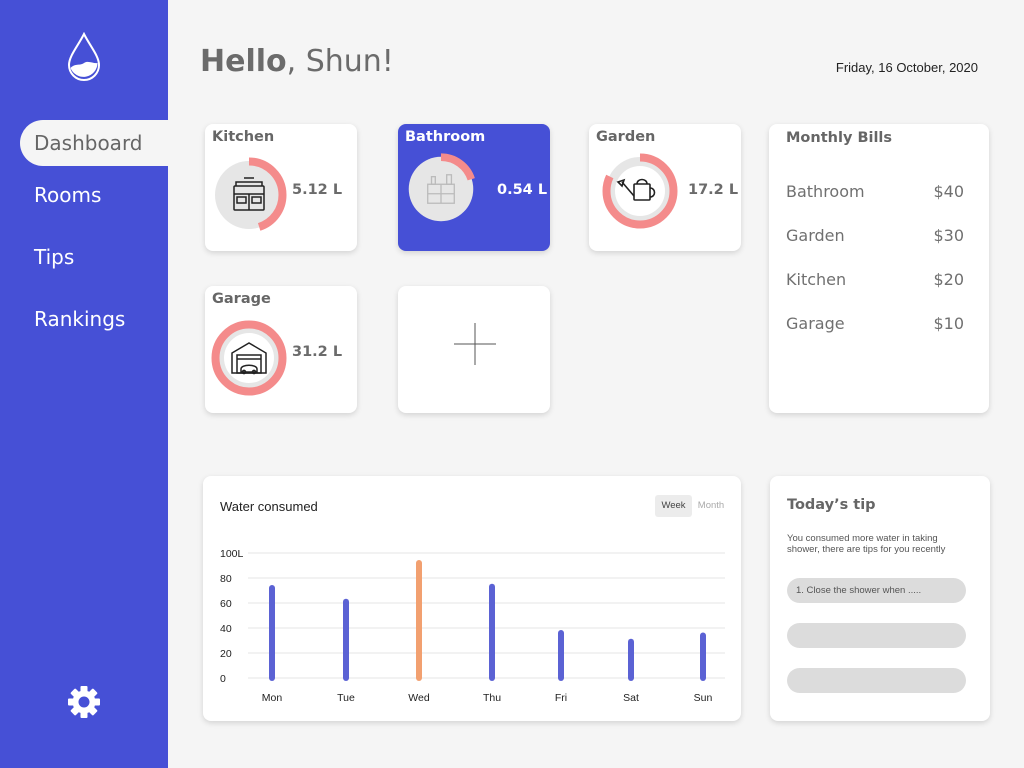  I want to click on room-usage: 5.12 L, so click(317, 190).